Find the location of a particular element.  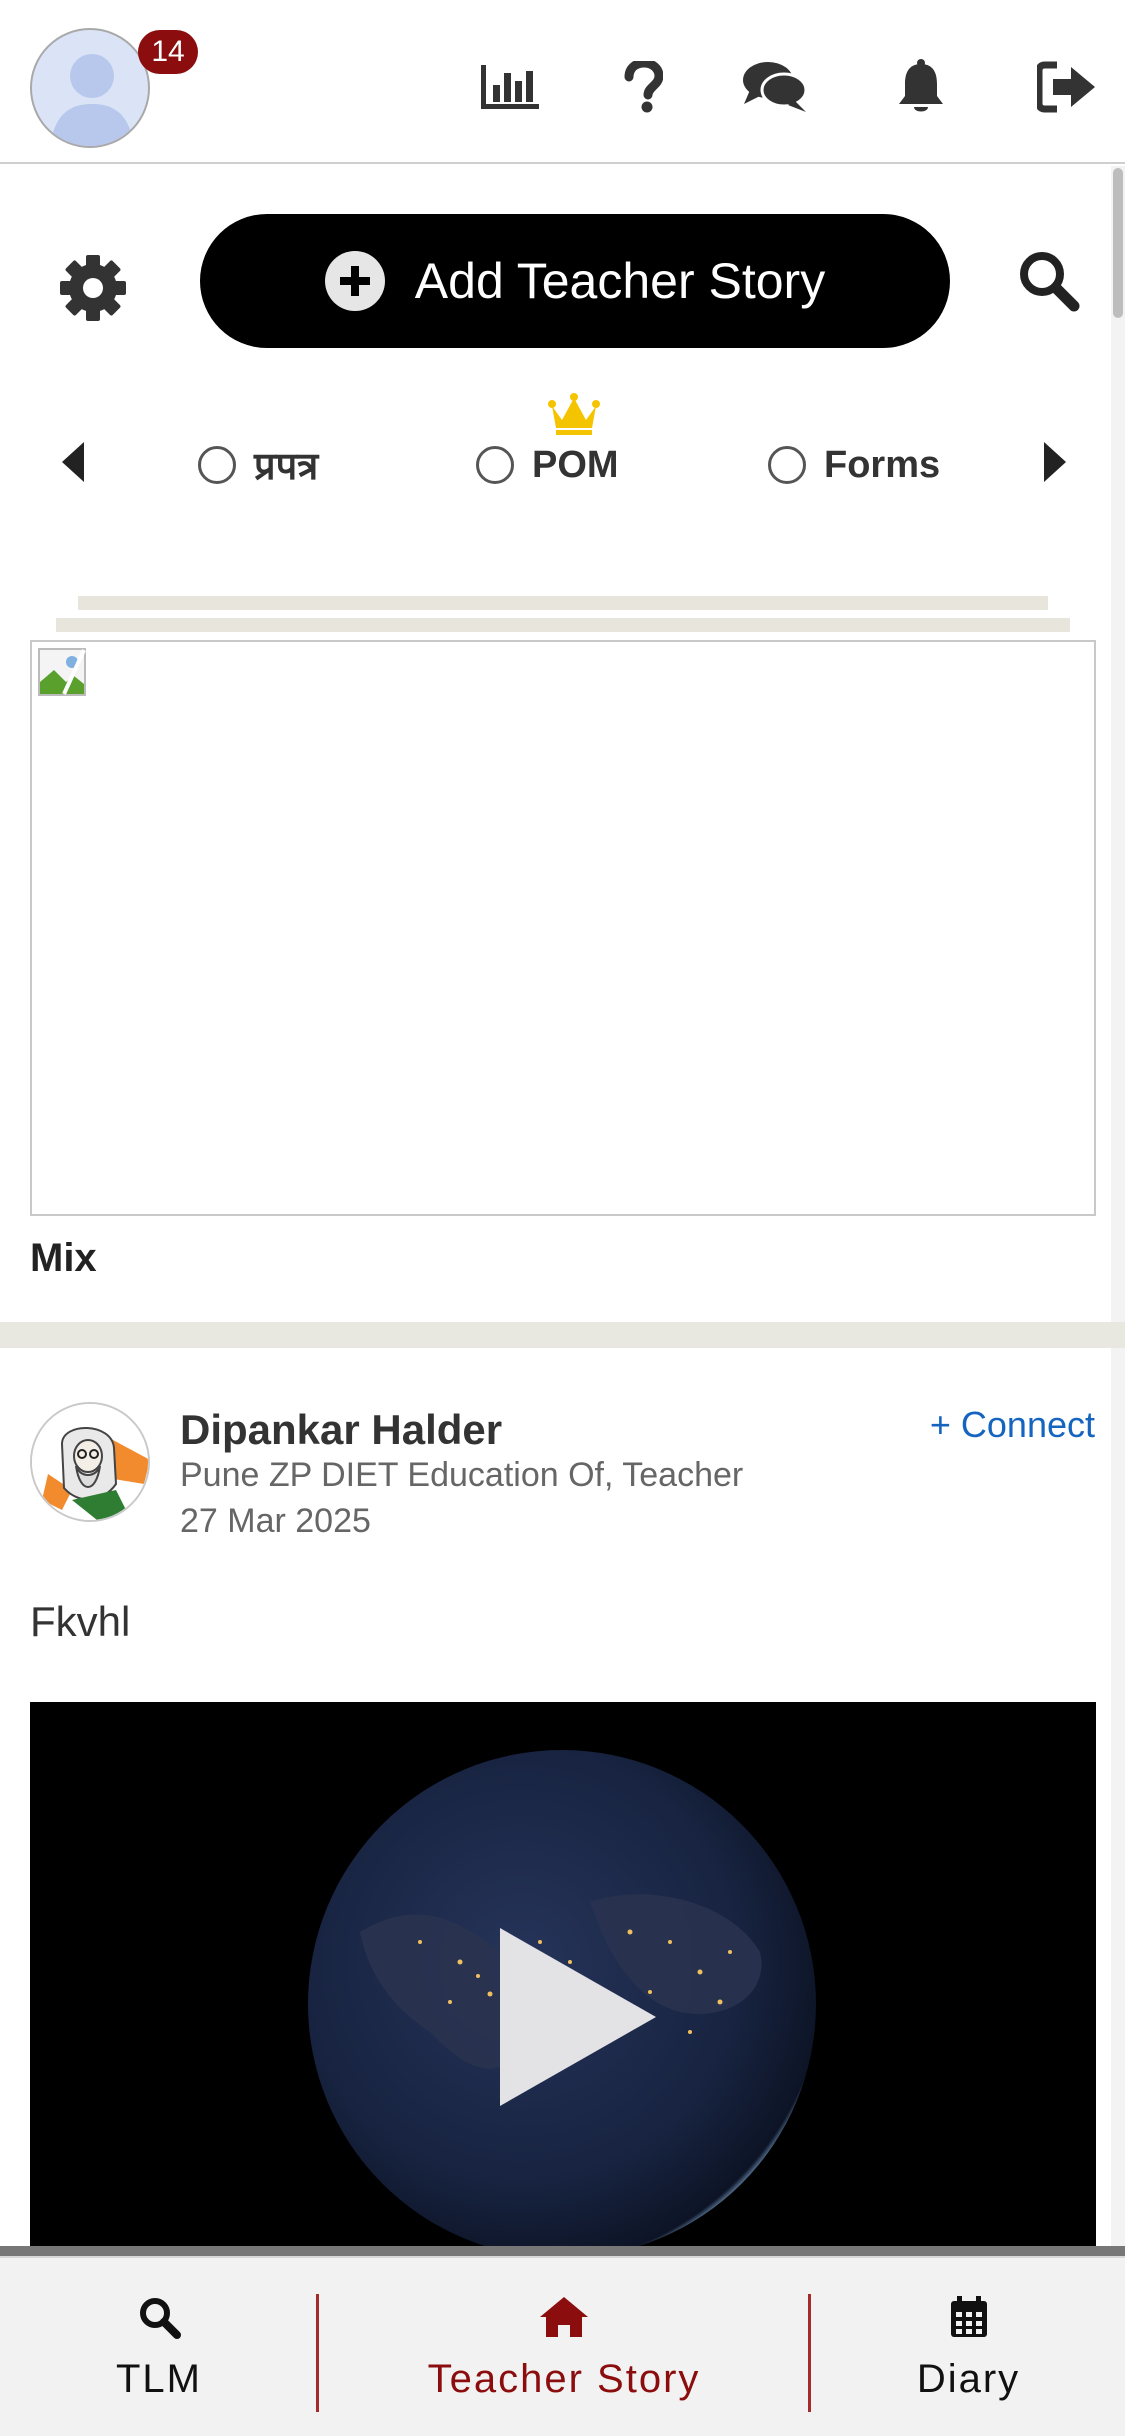

add-teacher-story-label: Add Teacher Story is located at coordinates (620, 281).